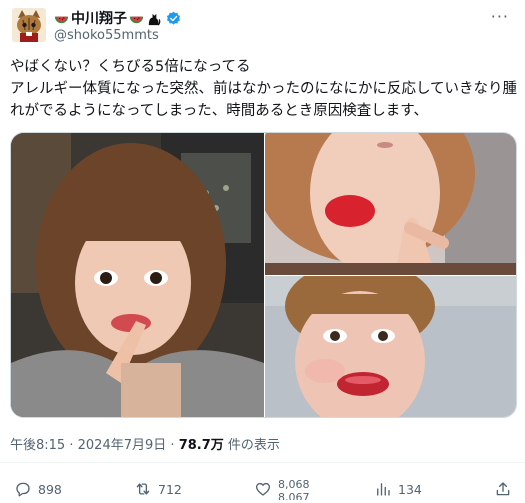 This screenshot has width=525, height=503. I want to click on like-count: 8,068, so click(294, 484).